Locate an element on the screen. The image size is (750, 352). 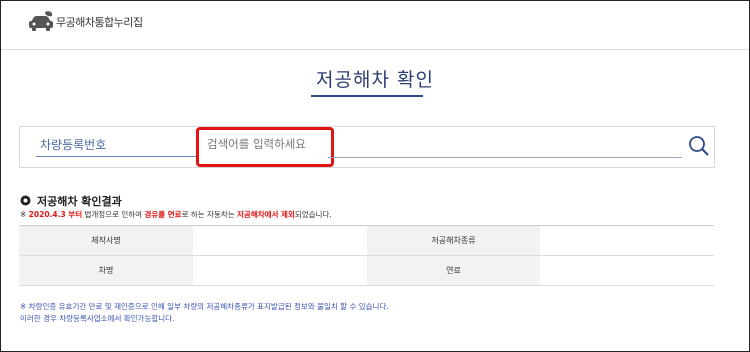
notice-fuel: 경유를 연료 is located at coordinates (163, 214).